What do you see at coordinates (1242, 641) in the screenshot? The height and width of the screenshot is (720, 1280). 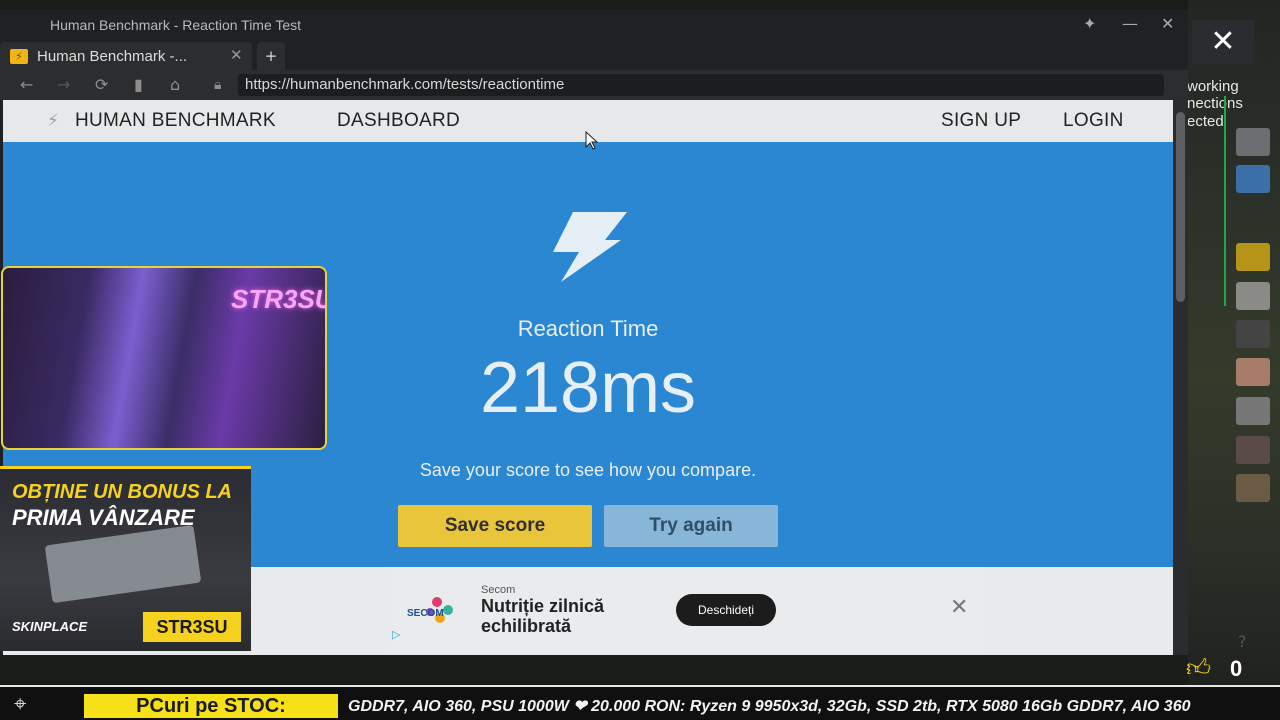 I see `help-icon: ?` at bounding box center [1242, 641].